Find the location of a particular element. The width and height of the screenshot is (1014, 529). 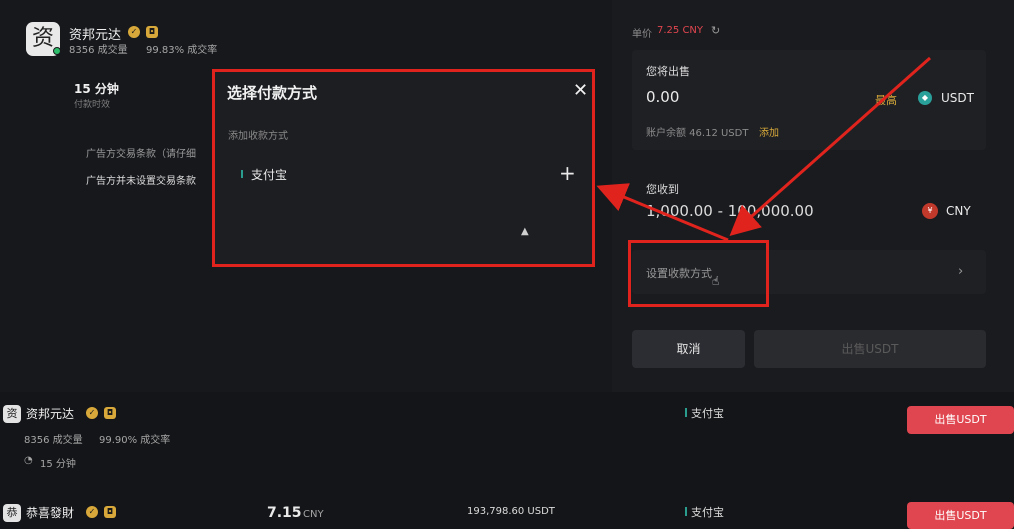

clock-icon: ◔ is located at coordinates (28, 460).